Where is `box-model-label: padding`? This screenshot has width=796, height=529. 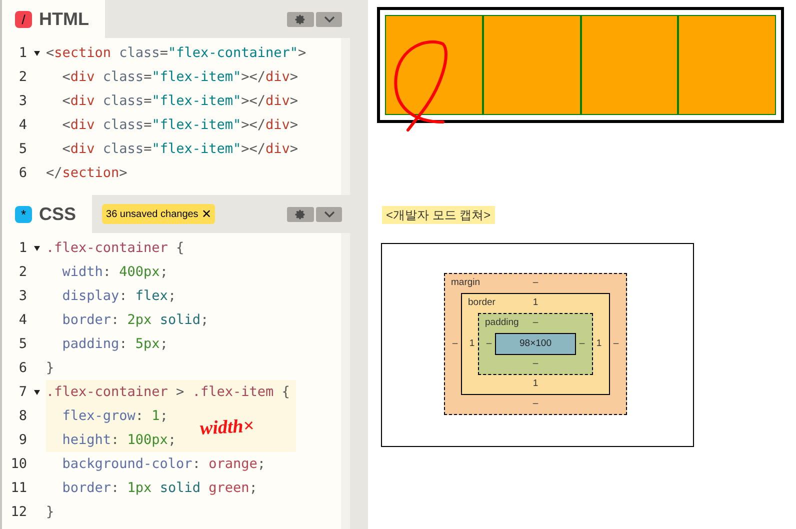
box-model-label: padding is located at coordinates (501, 323).